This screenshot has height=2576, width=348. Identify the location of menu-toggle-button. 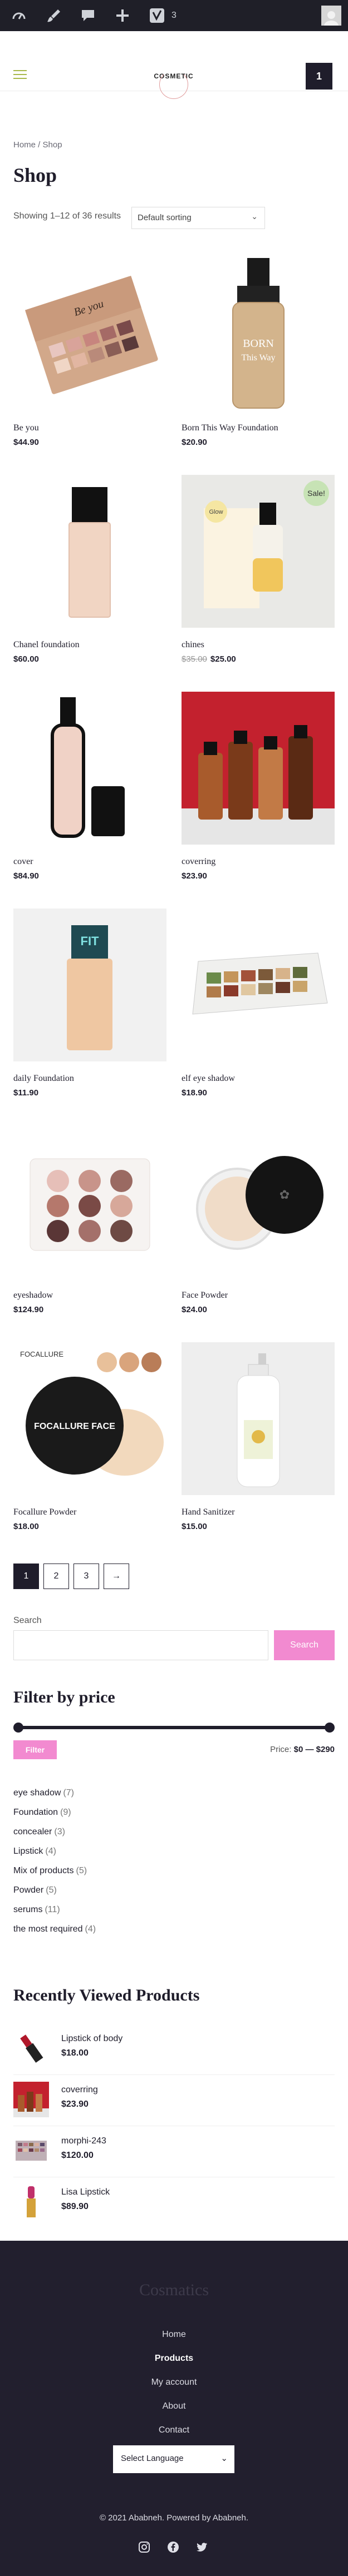
(20, 75).